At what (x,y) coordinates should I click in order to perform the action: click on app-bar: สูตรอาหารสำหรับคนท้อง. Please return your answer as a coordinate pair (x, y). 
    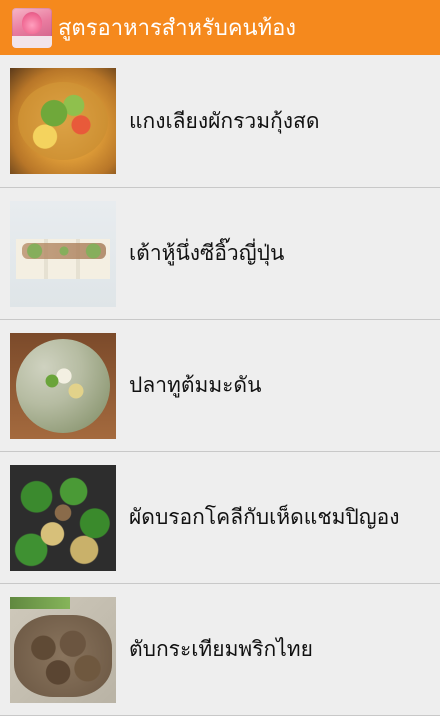
    Looking at the image, I should click on (220, 27).